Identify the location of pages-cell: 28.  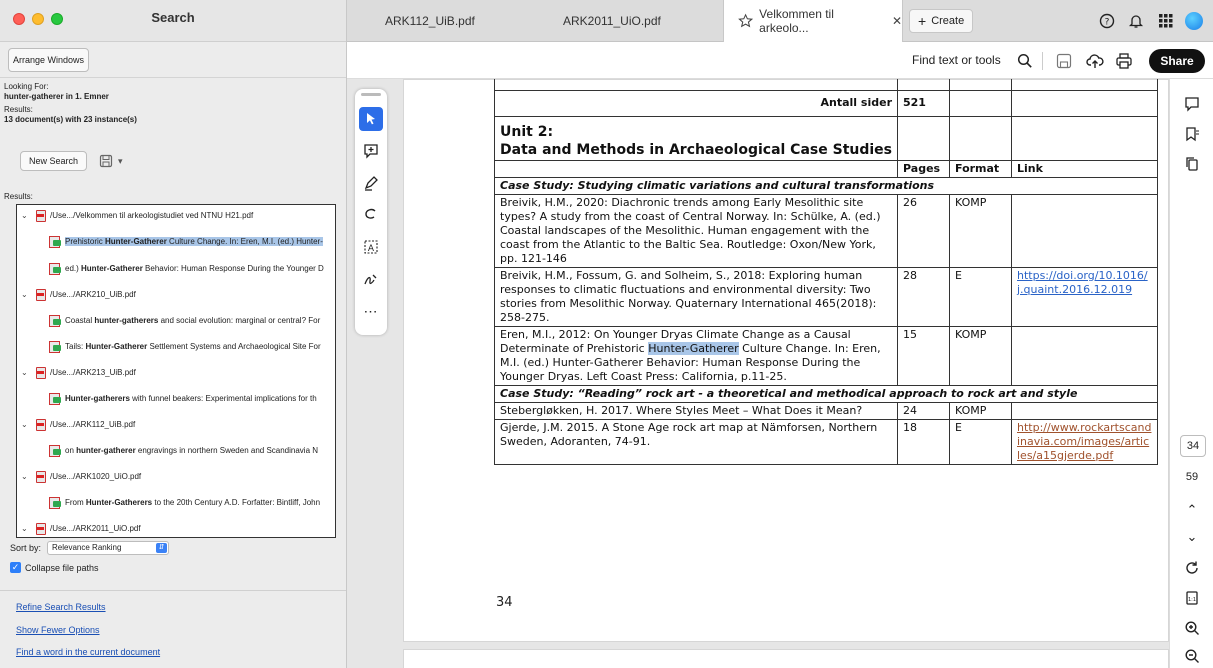
(923, 296).